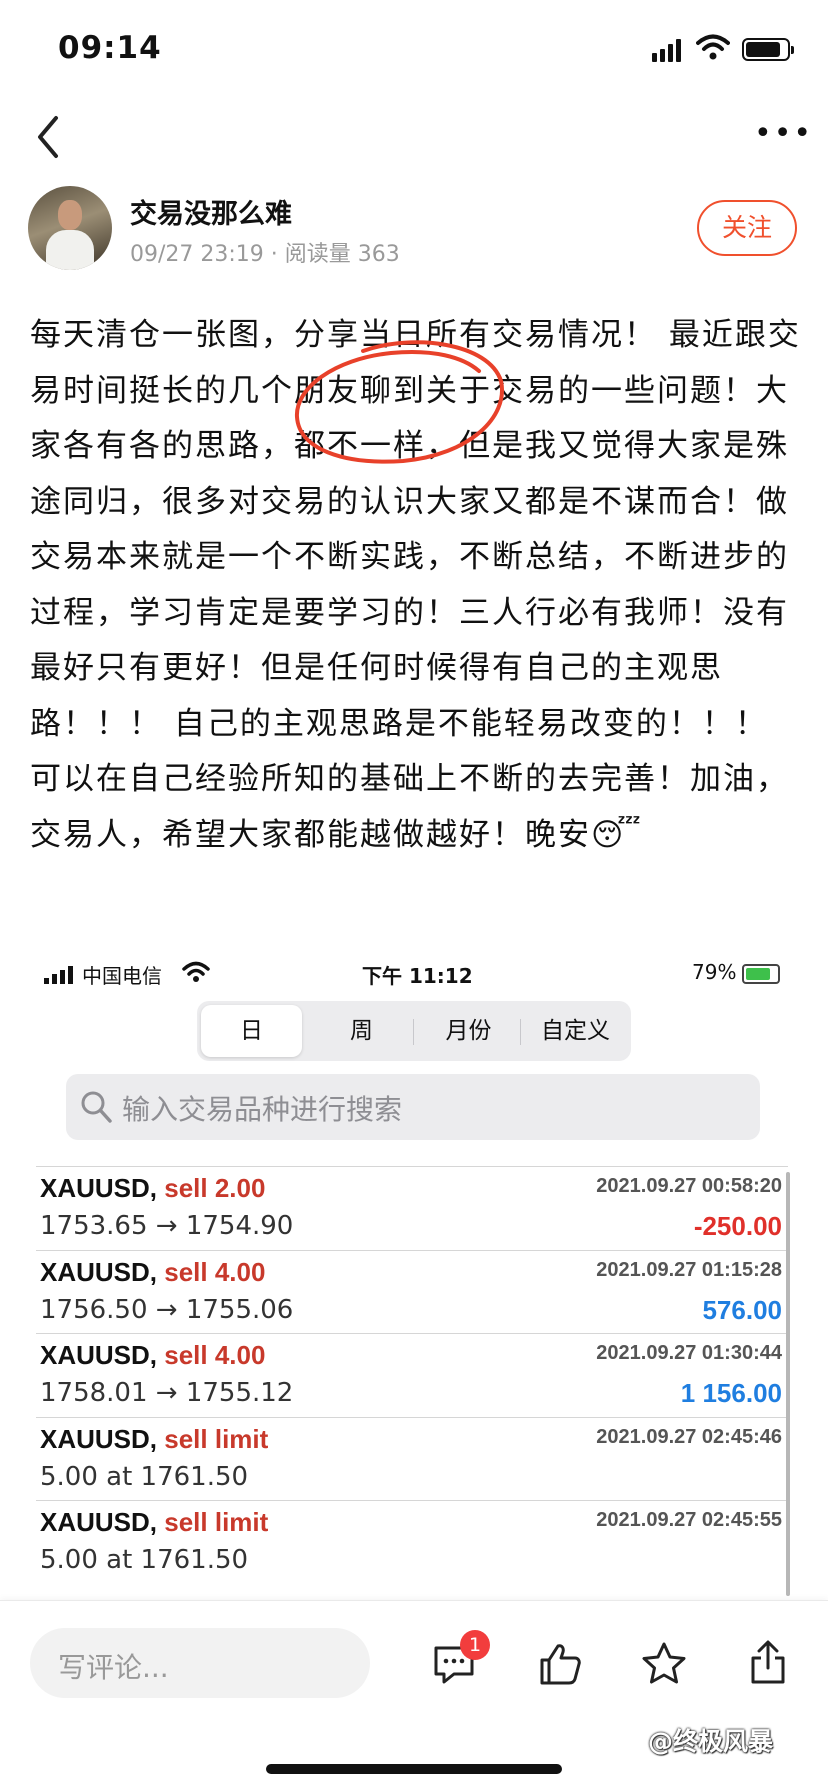 Image resolution: width=828 pixels, height=1792 pixels. Describe the element at coordinates (768, 49) in the screenshot. I see `battery-icon` at that location.